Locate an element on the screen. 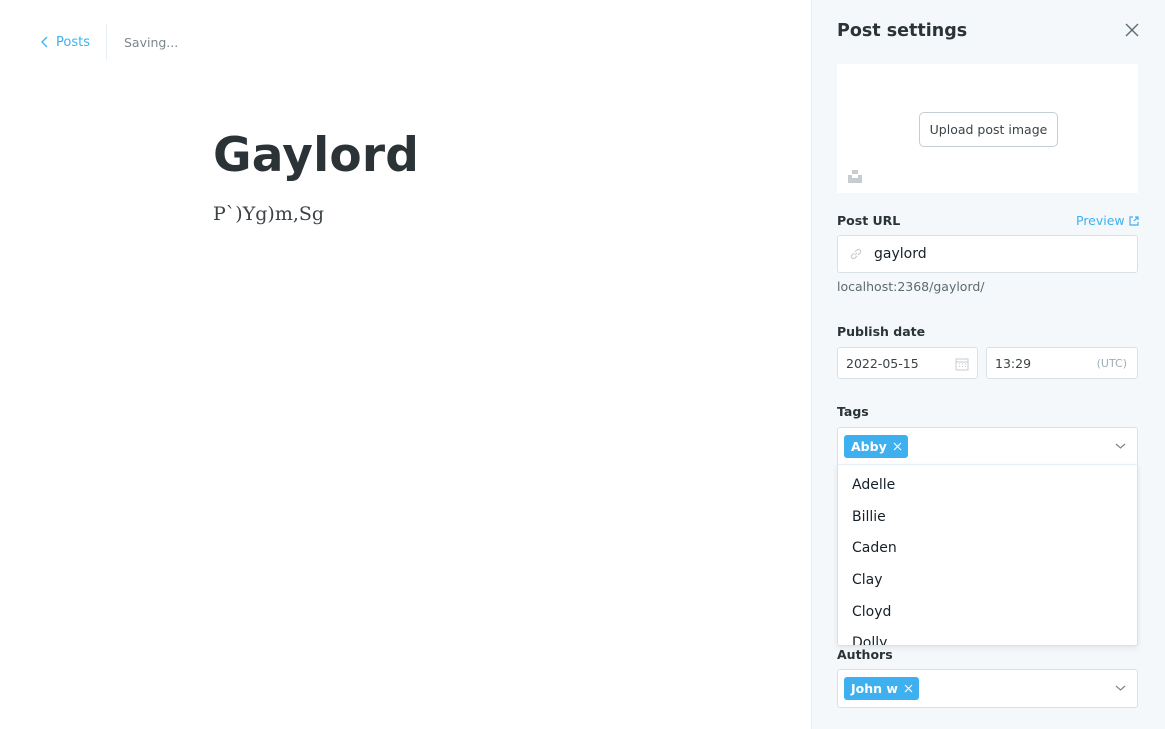 Image resolution: width=1165 pixels, height=729 pixels. panel-title: Post settings is located at coordinates (902, 31).